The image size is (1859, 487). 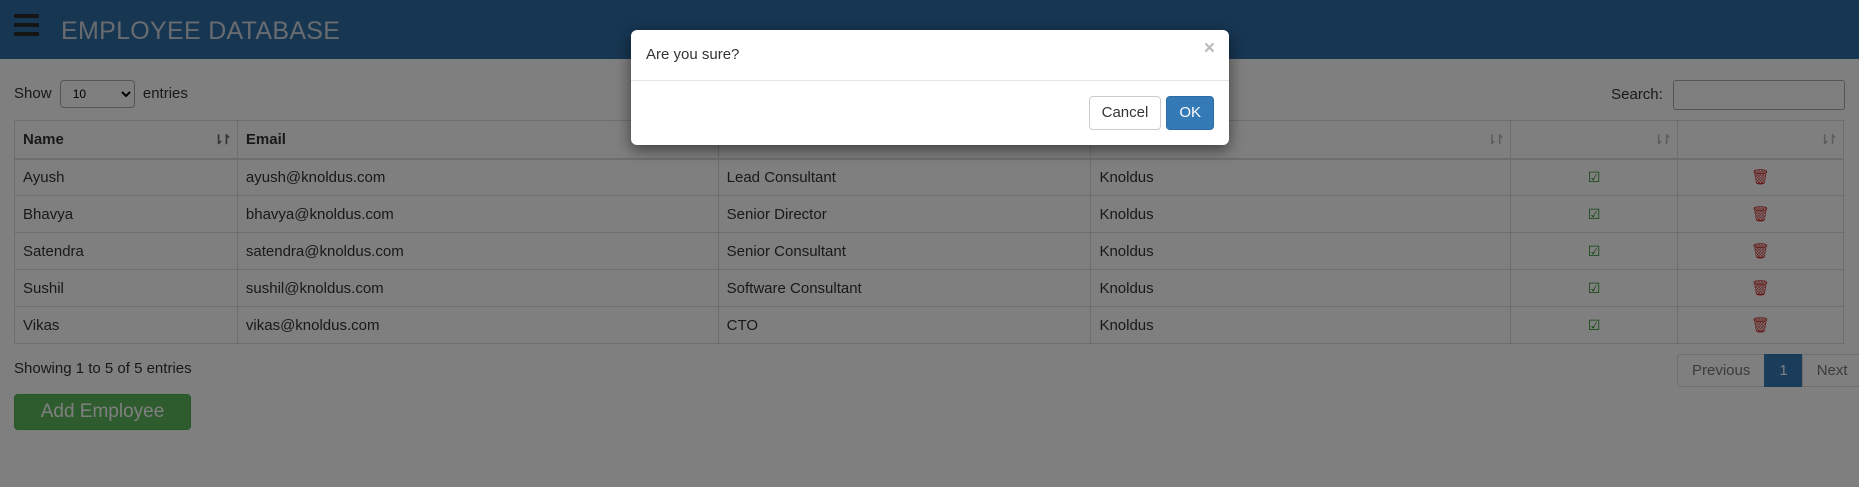 I want to click on confirm-dialog: Are you sure? × Cancel OK, so click(x=930, y=87).